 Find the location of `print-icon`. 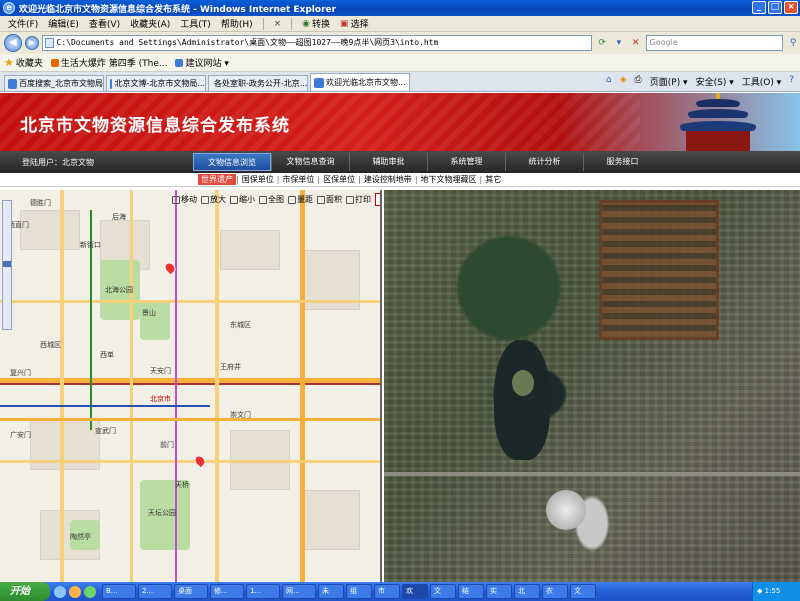

print-icon is located at coordinates (350, 199).